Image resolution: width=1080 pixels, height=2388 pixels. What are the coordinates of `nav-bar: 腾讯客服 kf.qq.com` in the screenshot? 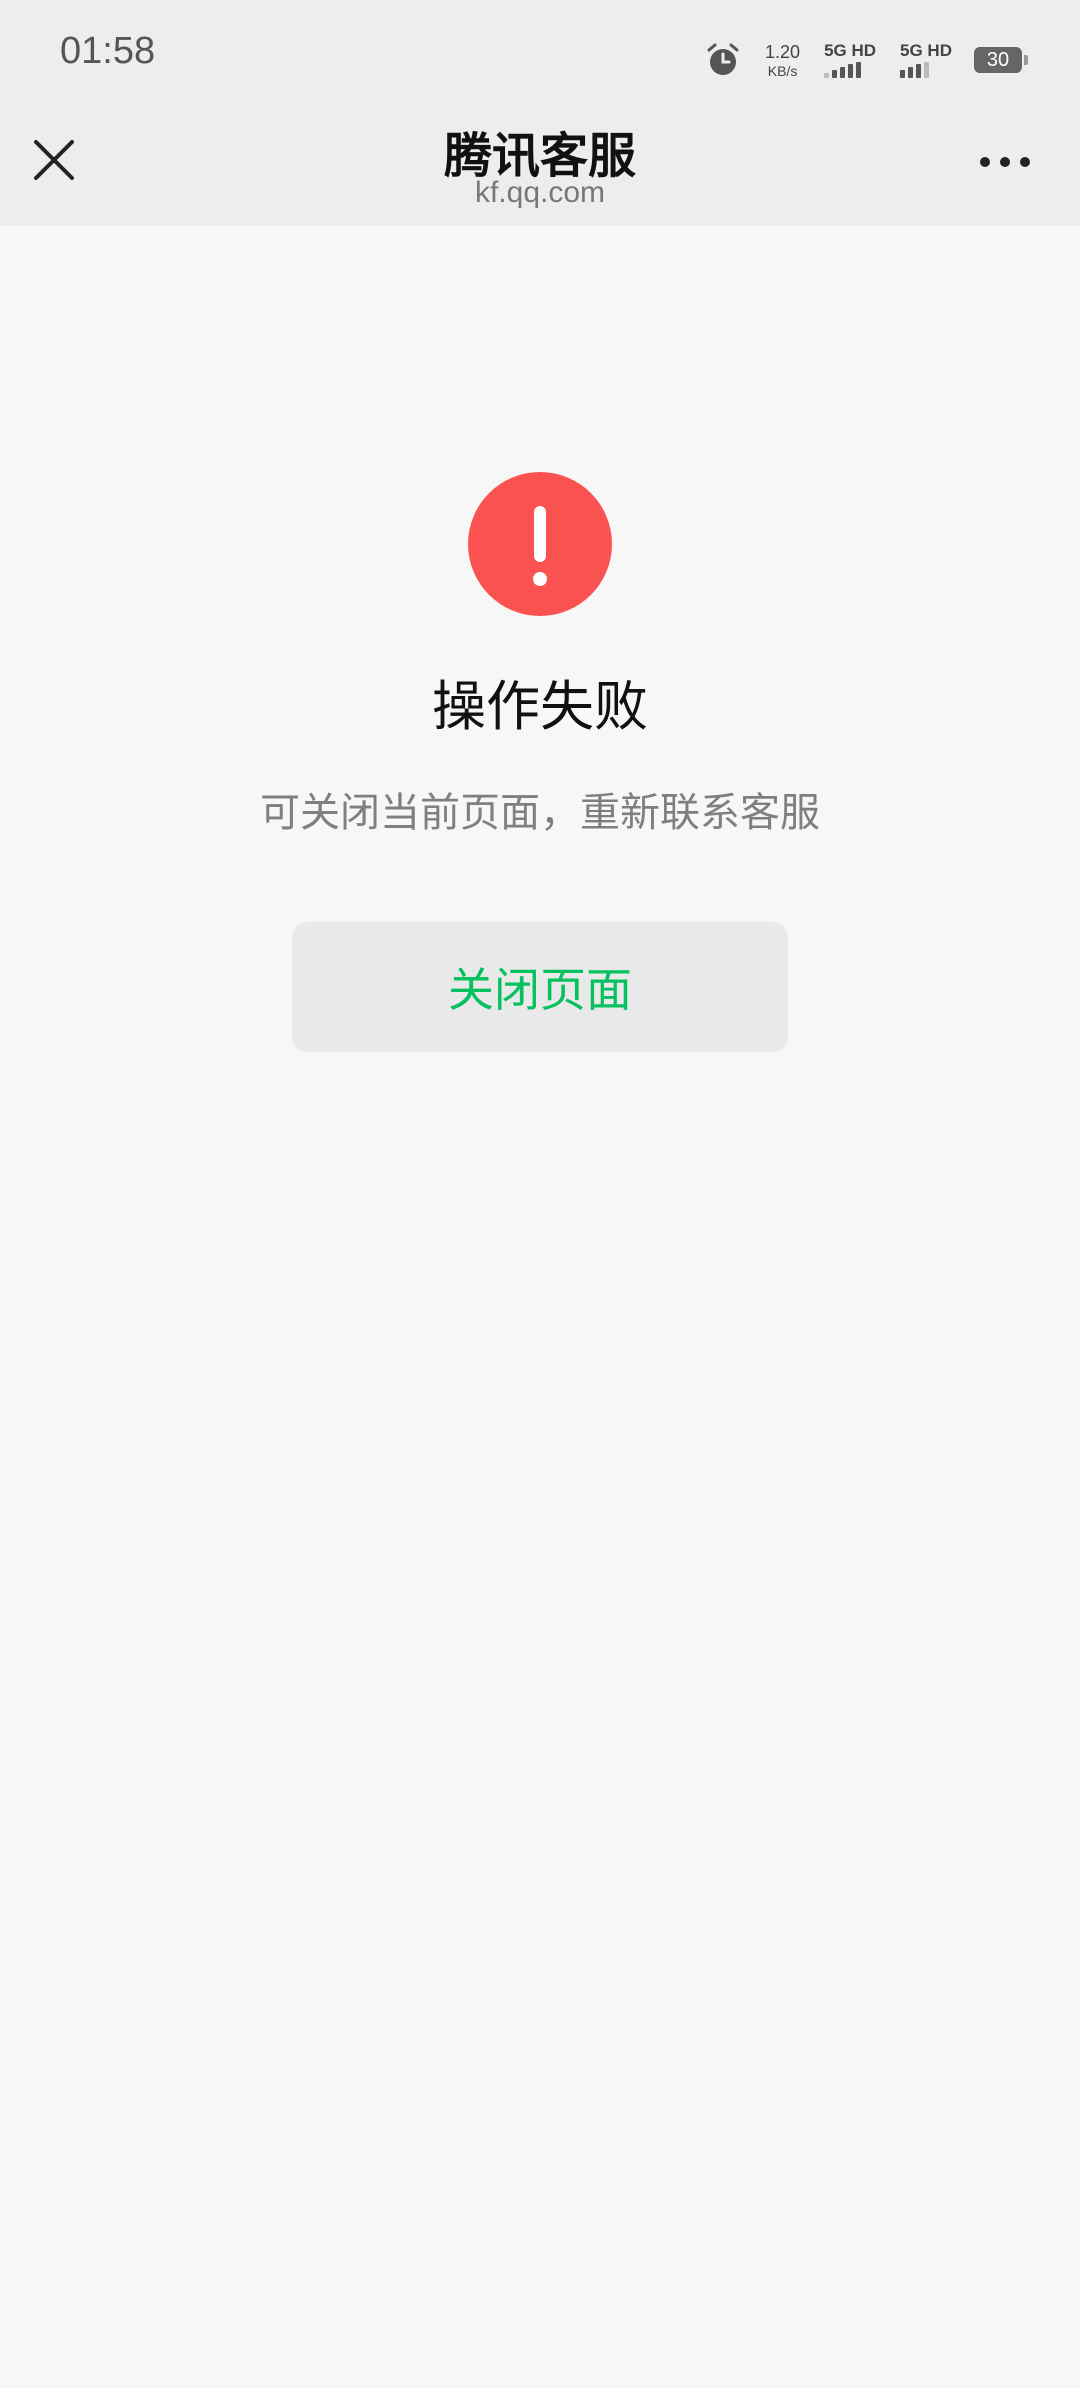 It's located at (540, 171).